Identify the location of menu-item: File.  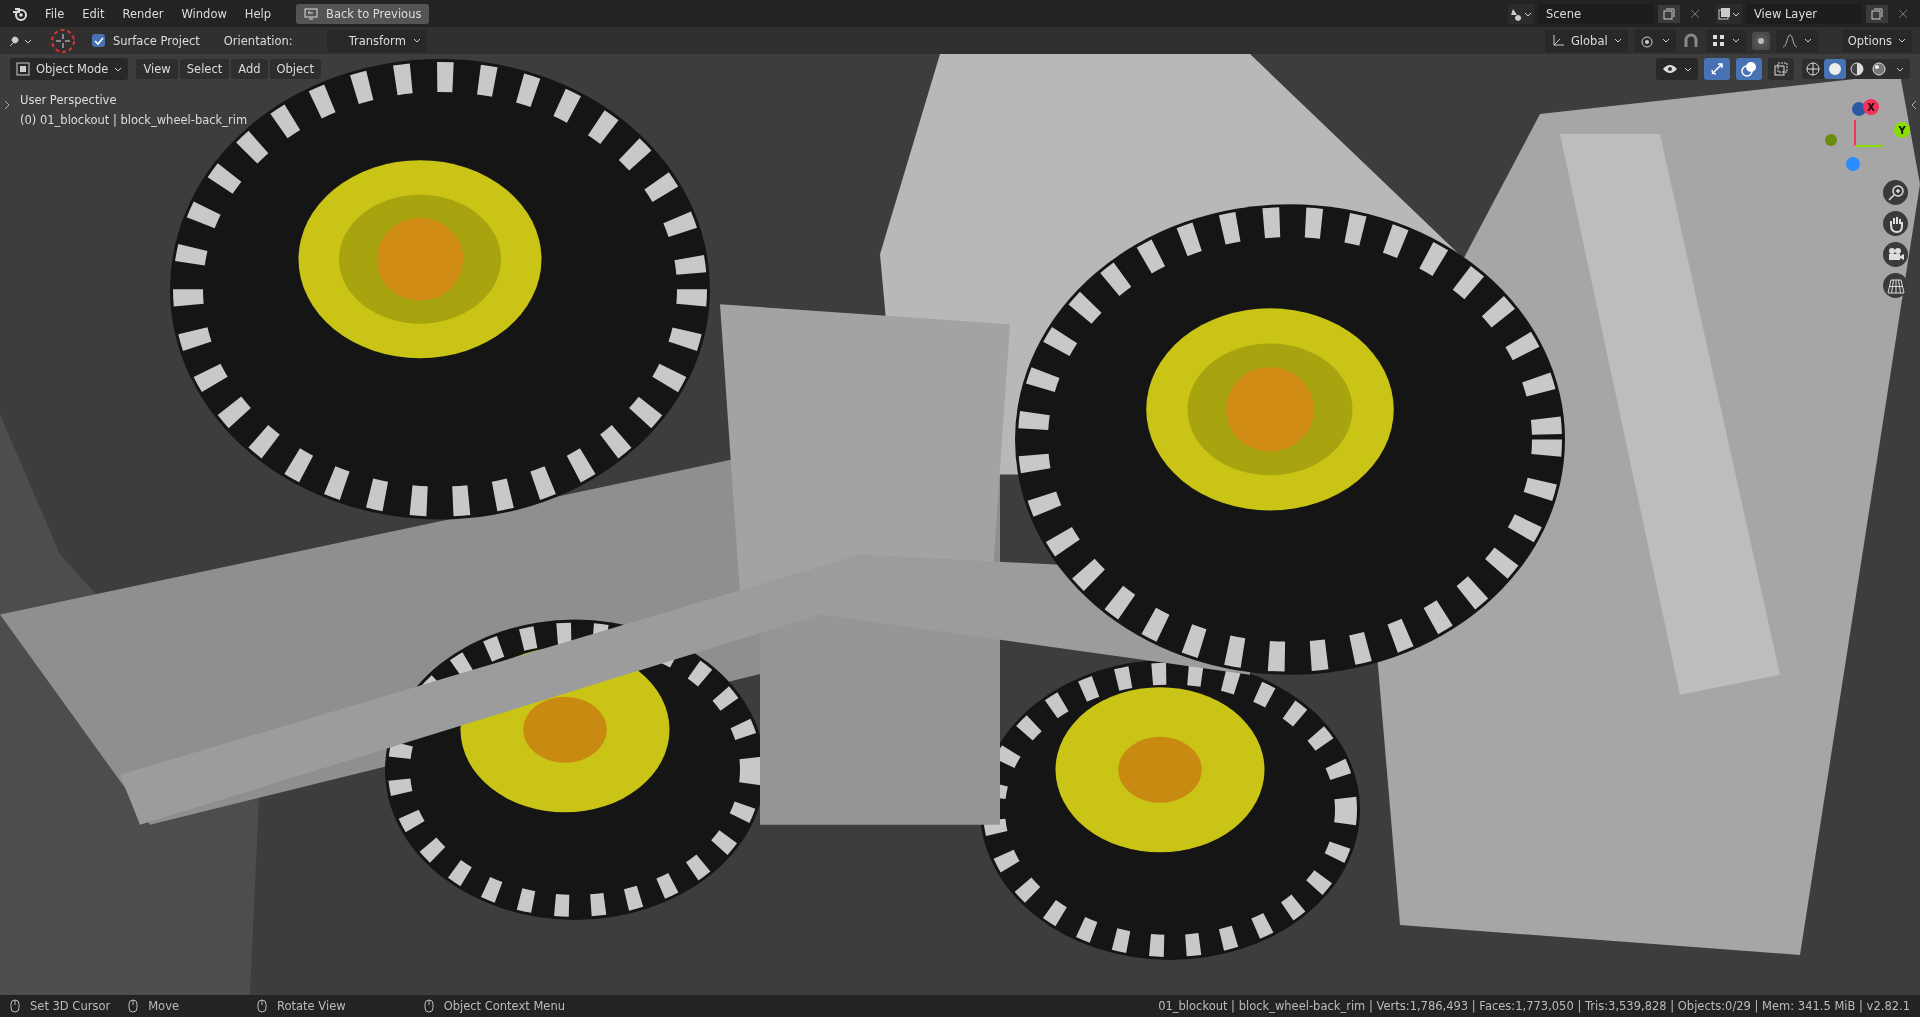
(55, 13).